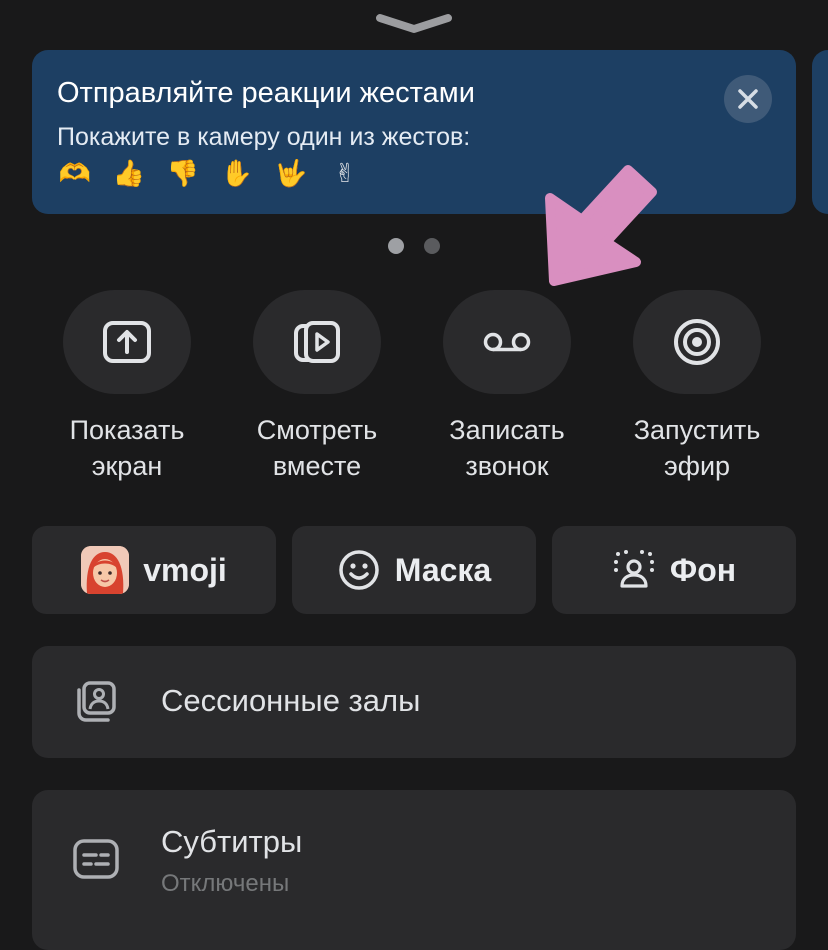 The width and height of the screenshot is (828, 950). What do you see at coordinates (697, 448) in the screenshot?
I see `start-broadcast-label: Запустить эфир` at bounding box center [697, 448].